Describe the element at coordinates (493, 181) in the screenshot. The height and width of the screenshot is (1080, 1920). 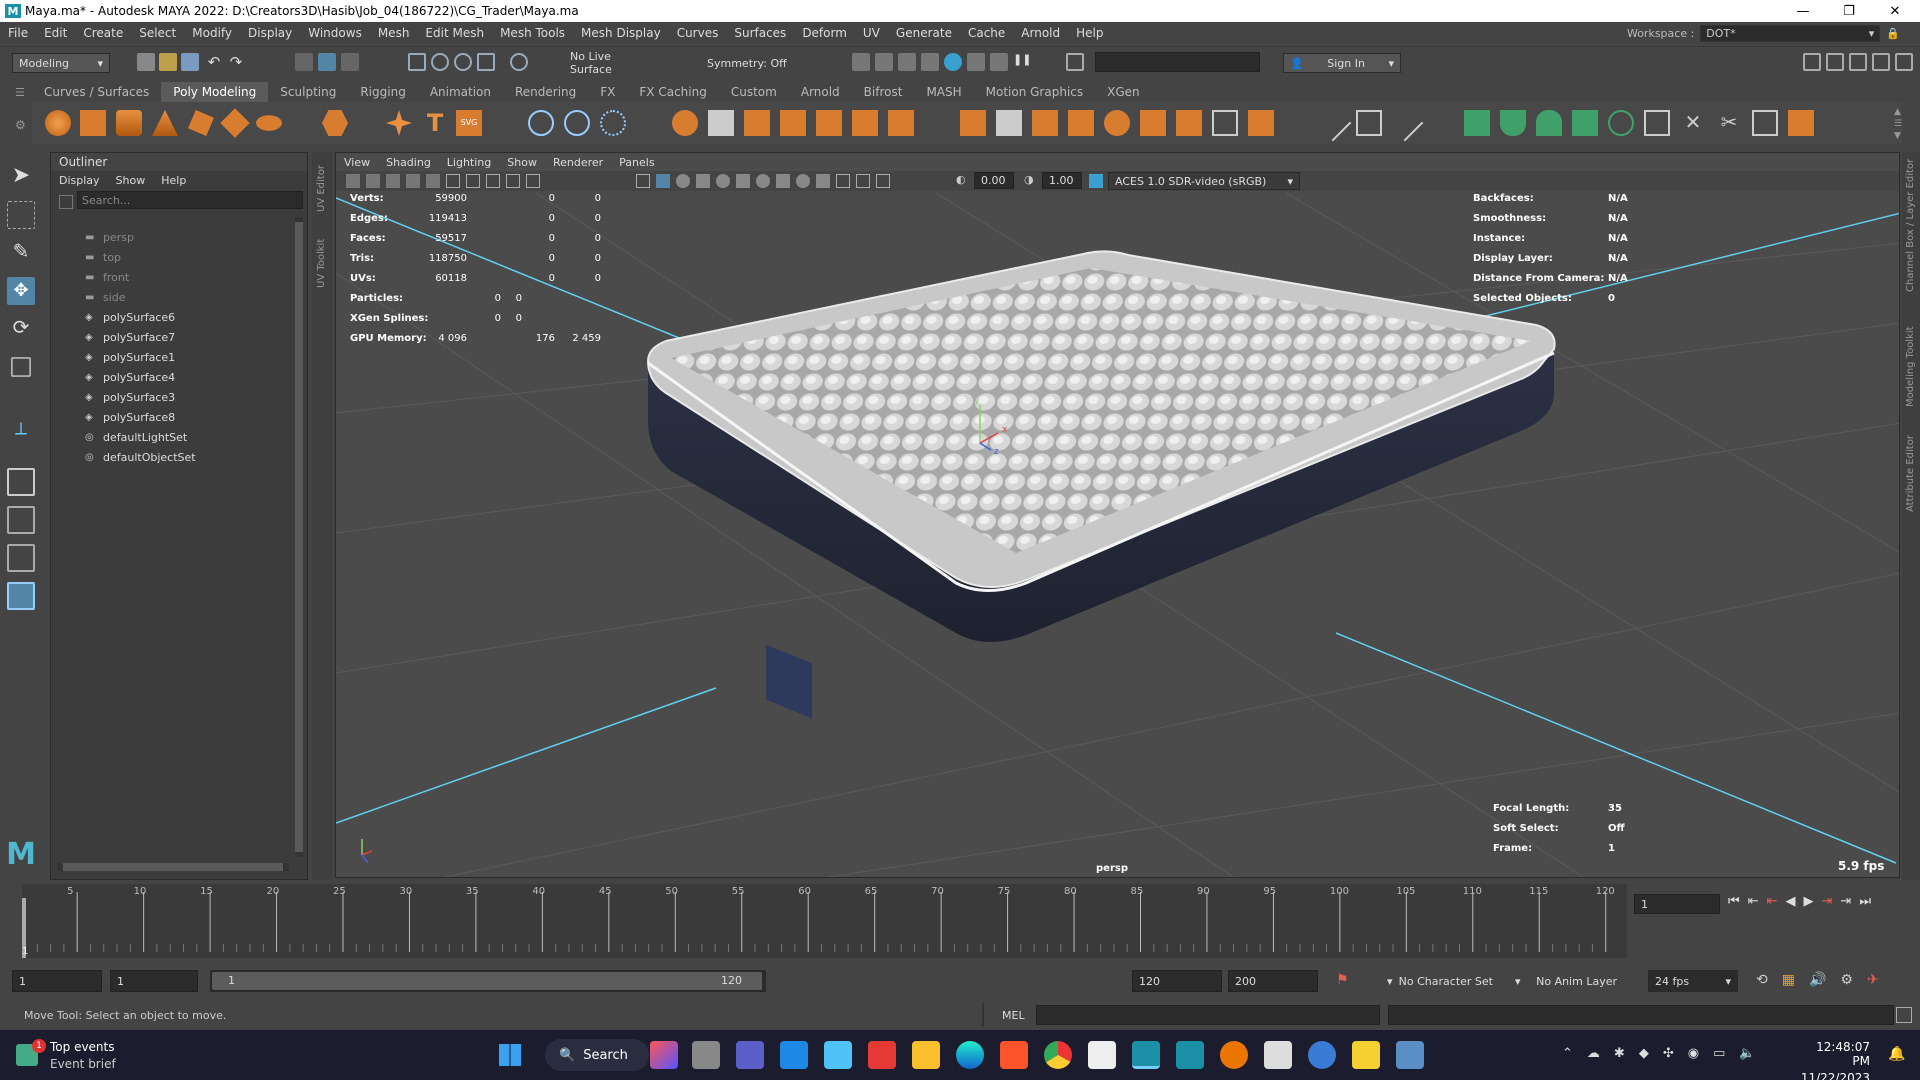
I see `resolution-gate-icon` at that location.